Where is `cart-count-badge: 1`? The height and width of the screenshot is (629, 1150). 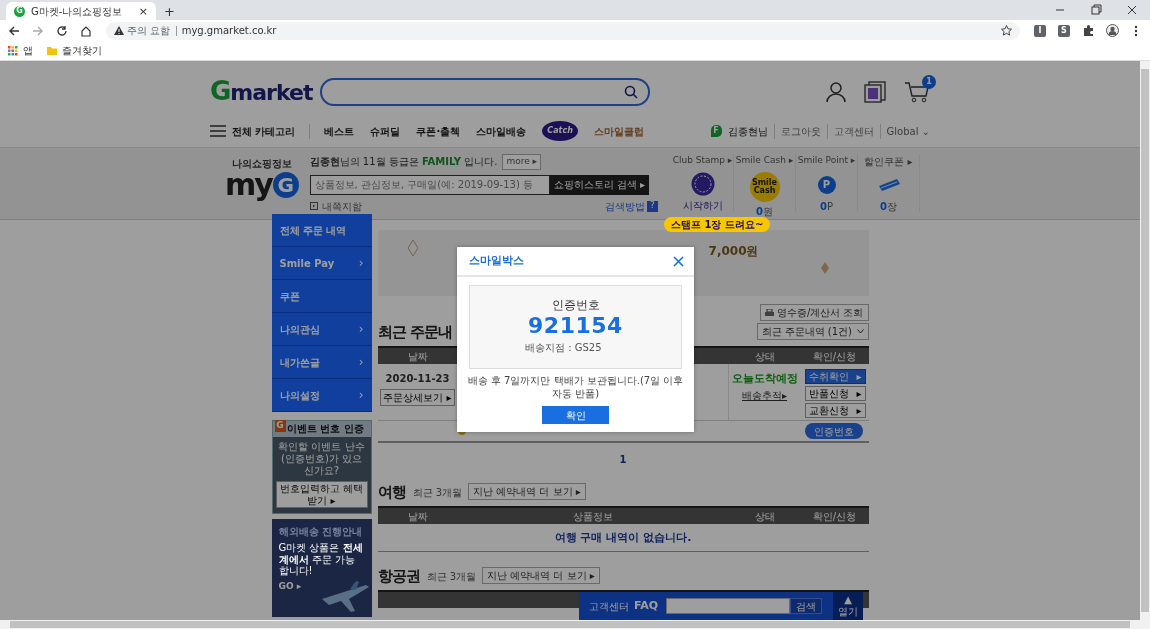
cart-count-badge: 1 is located at coordinates (929, 82).